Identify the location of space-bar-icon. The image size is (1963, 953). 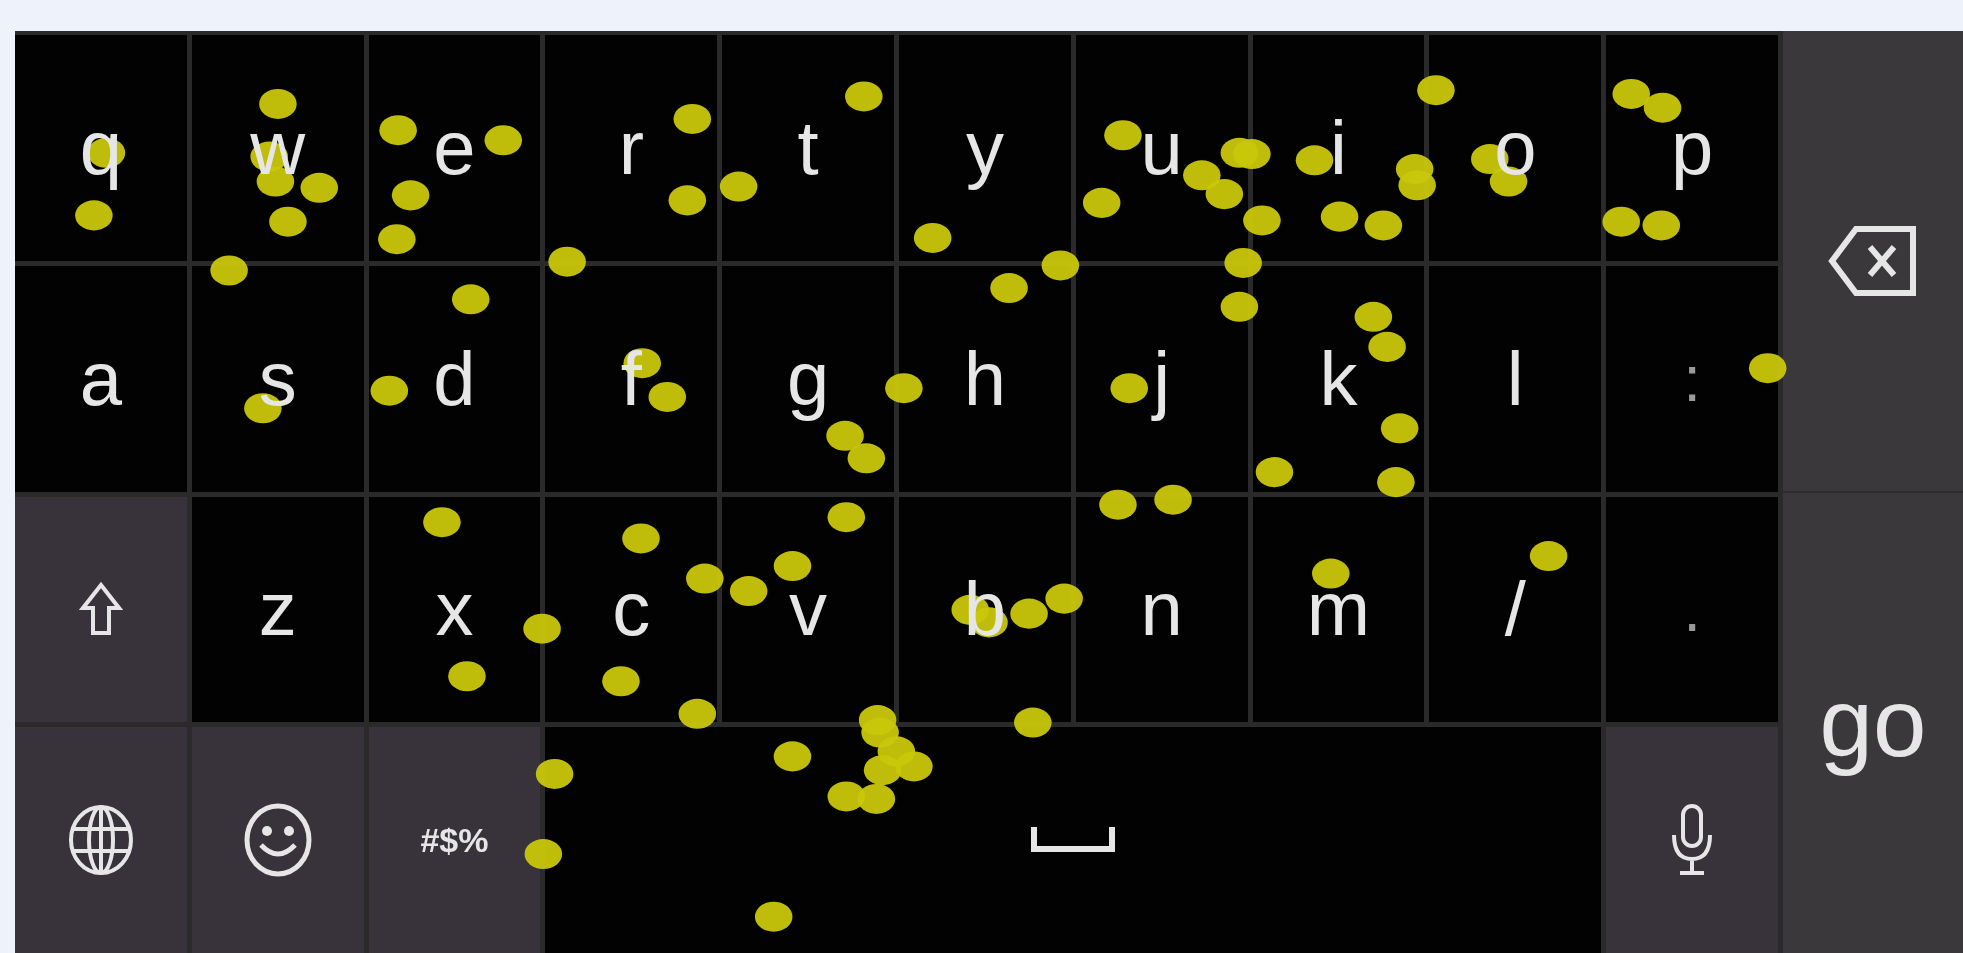
(1073, 840).